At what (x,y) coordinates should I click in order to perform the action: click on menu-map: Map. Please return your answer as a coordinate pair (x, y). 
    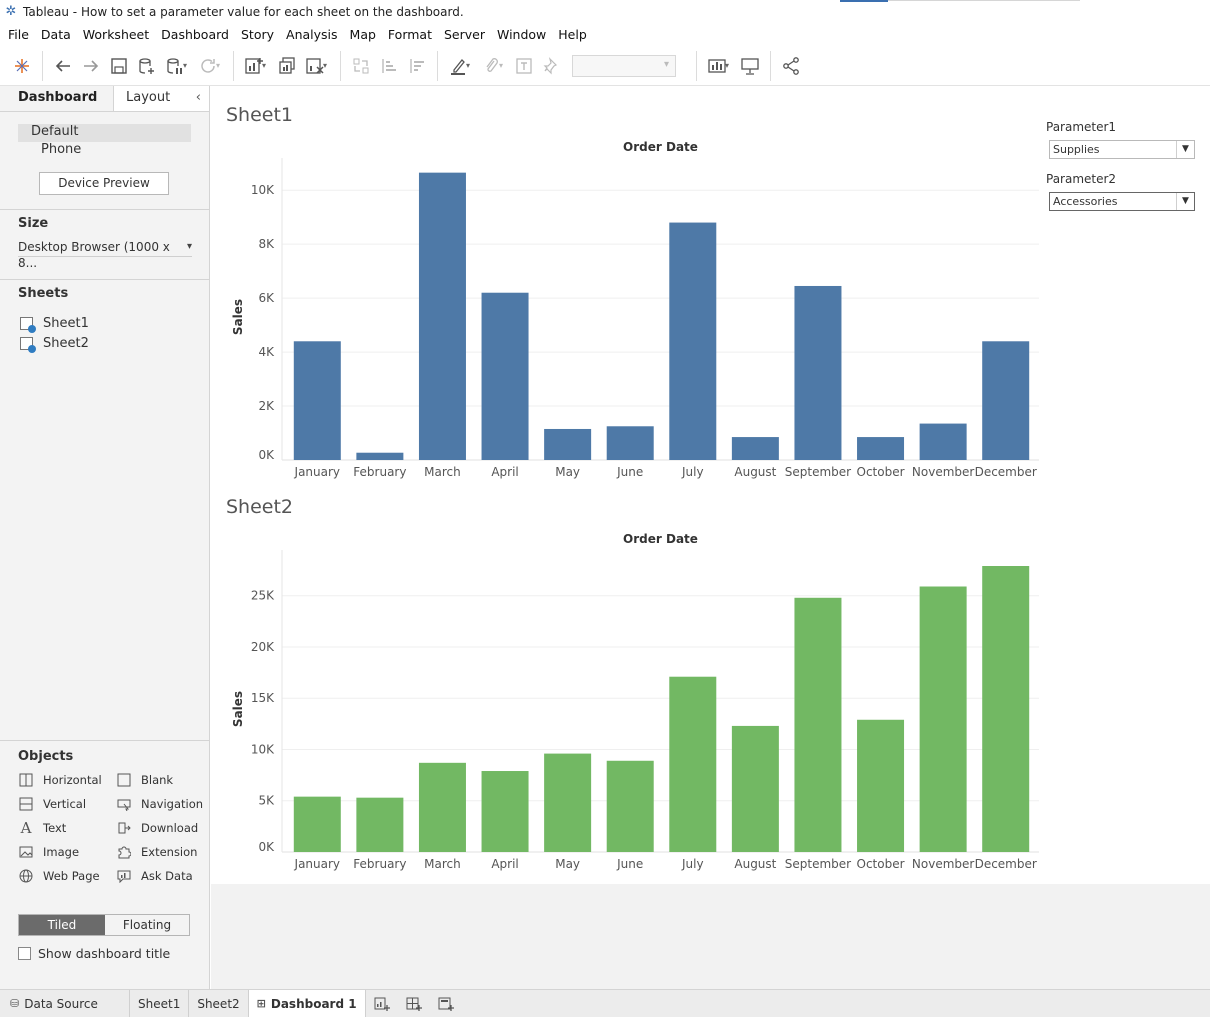
    Looking at the image, I should click on (363, 34).